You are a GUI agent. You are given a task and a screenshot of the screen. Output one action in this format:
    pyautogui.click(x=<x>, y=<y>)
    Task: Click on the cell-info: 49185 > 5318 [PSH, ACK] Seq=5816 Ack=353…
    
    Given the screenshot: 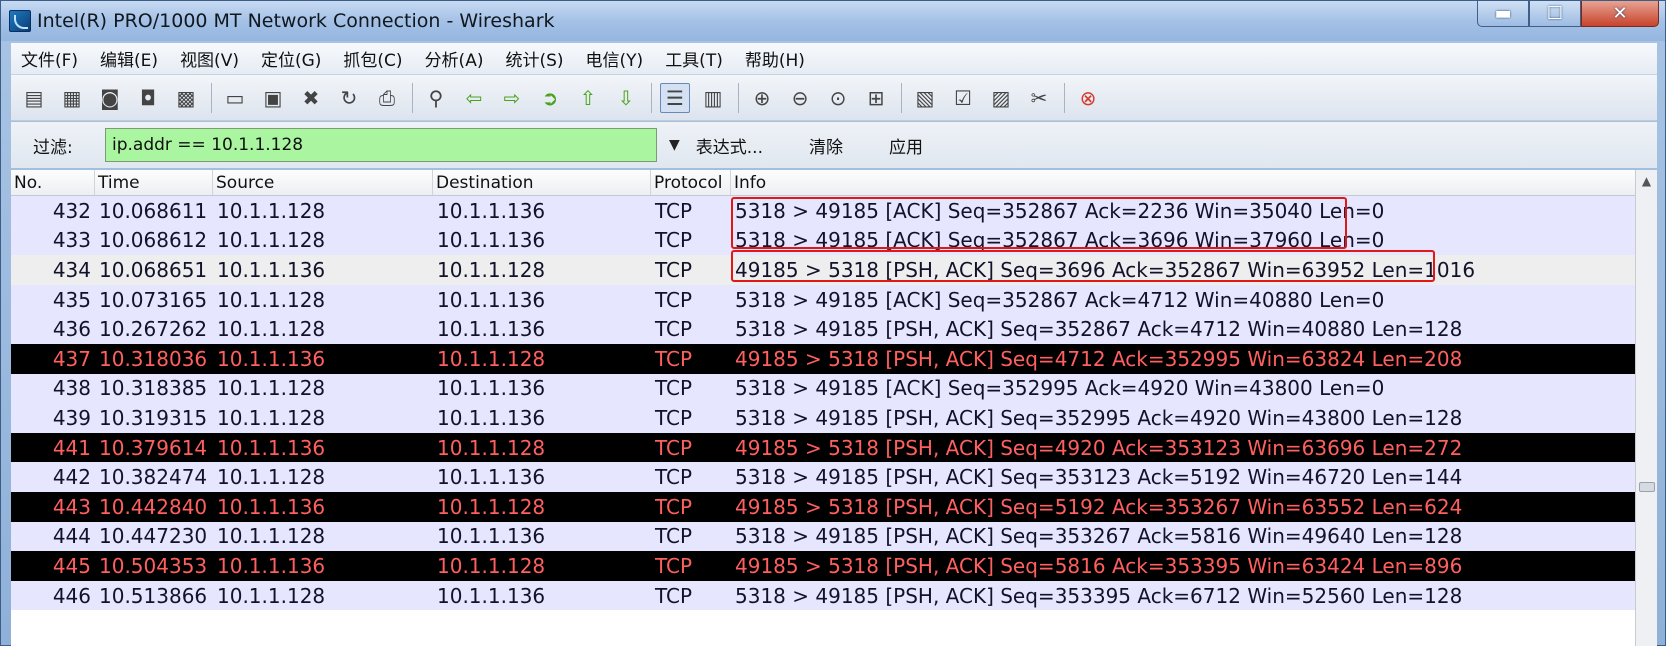 What is the action you would take?
    pyautogui.click(x=1099, y=565)
    